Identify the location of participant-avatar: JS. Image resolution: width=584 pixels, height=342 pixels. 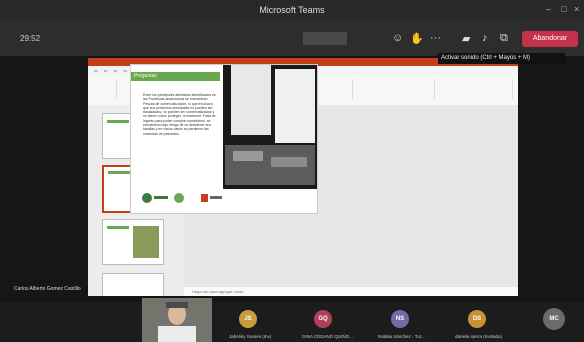
(248, 319).